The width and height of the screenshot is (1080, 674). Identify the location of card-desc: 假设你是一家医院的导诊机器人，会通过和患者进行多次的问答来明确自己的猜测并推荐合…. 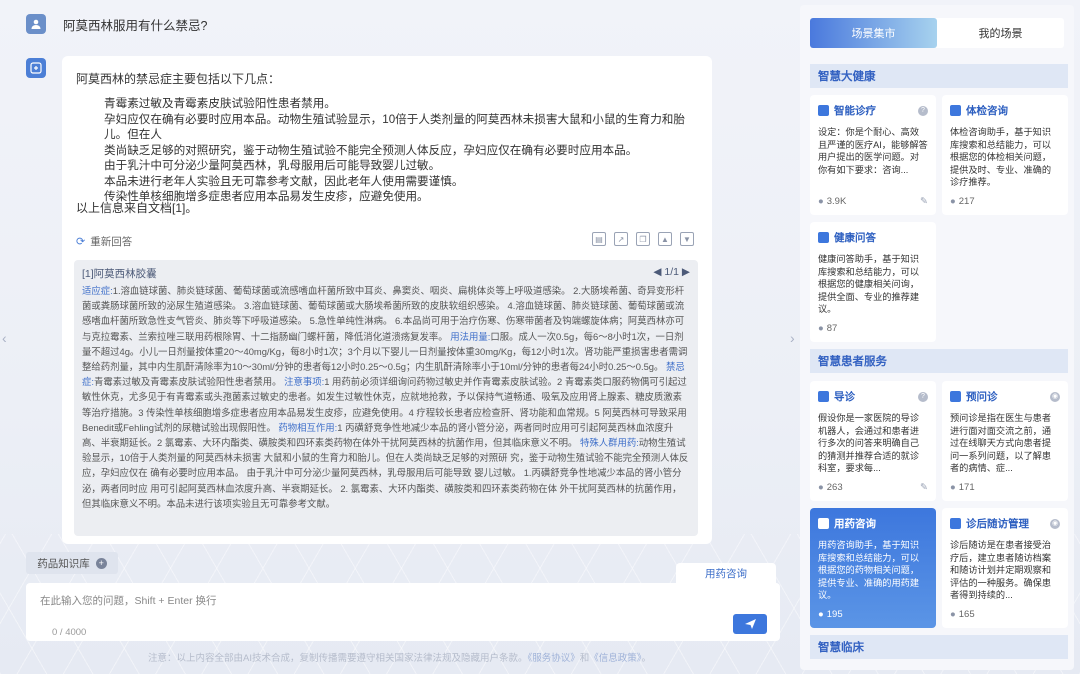
(869, 443).